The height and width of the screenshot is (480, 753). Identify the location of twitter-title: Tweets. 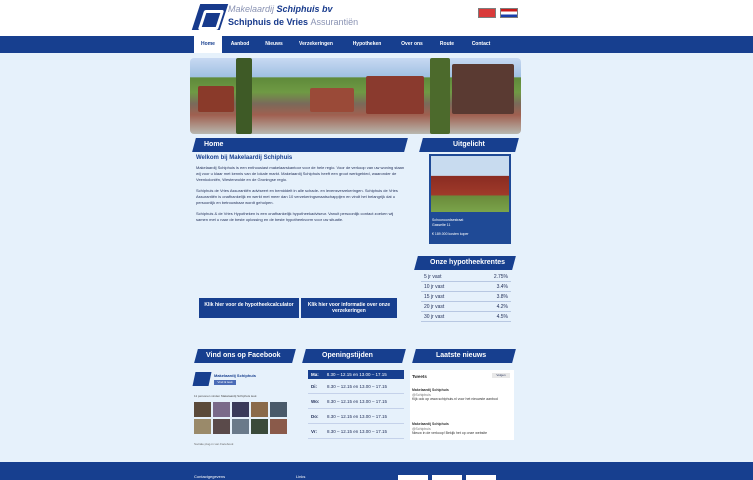
(419, 376).